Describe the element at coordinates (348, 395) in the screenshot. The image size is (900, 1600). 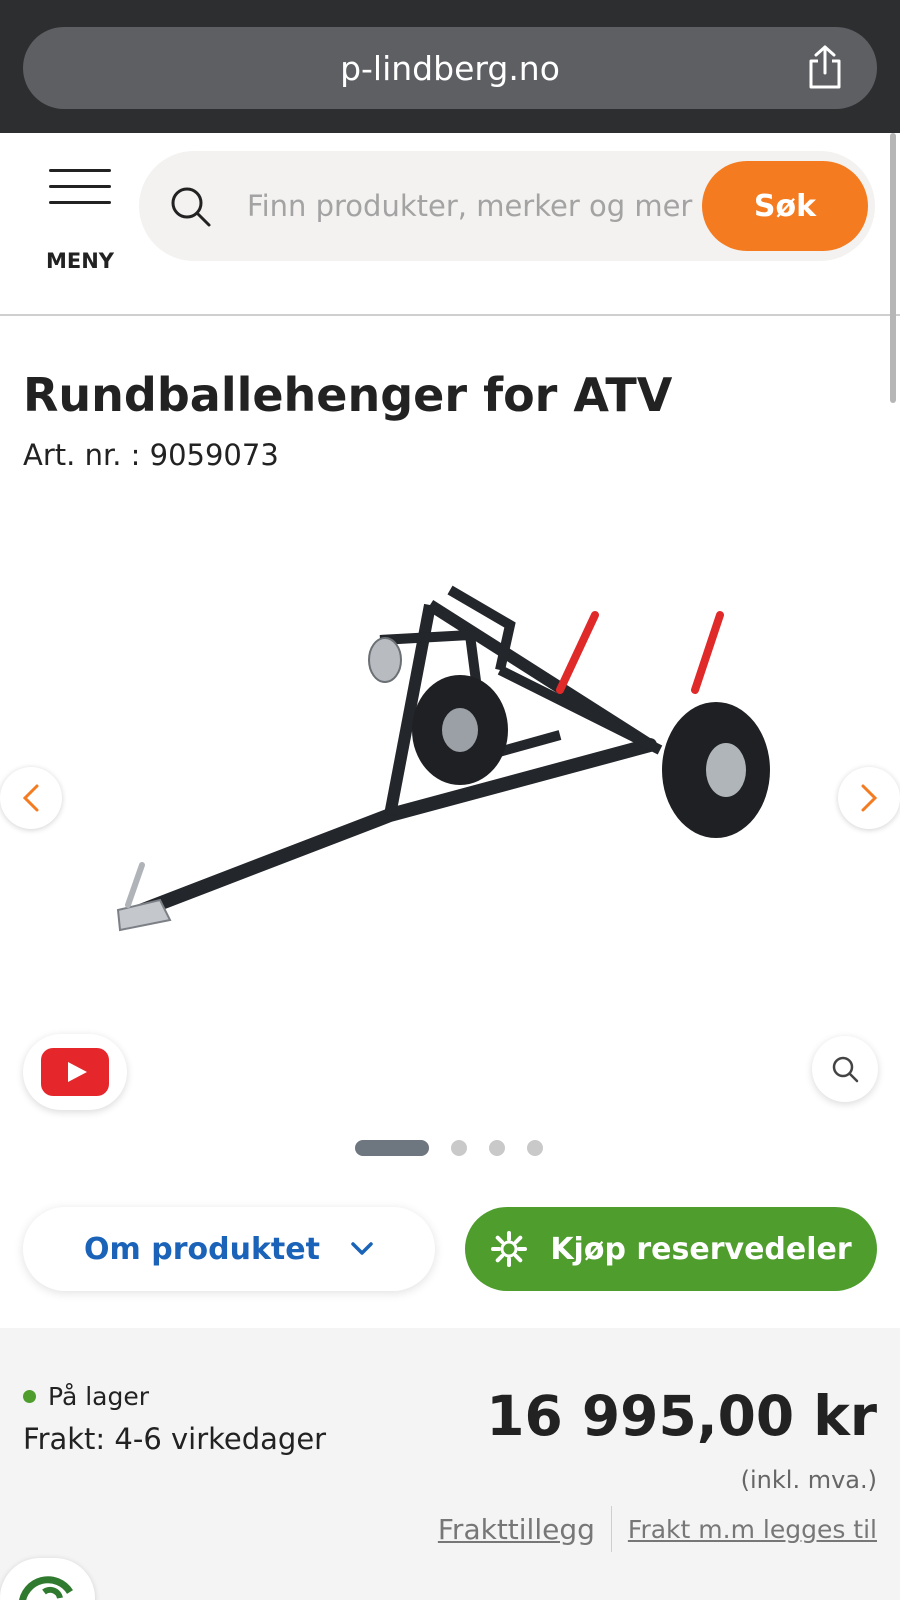
I see `product-title: Rundballehenger for ATV` at that location.